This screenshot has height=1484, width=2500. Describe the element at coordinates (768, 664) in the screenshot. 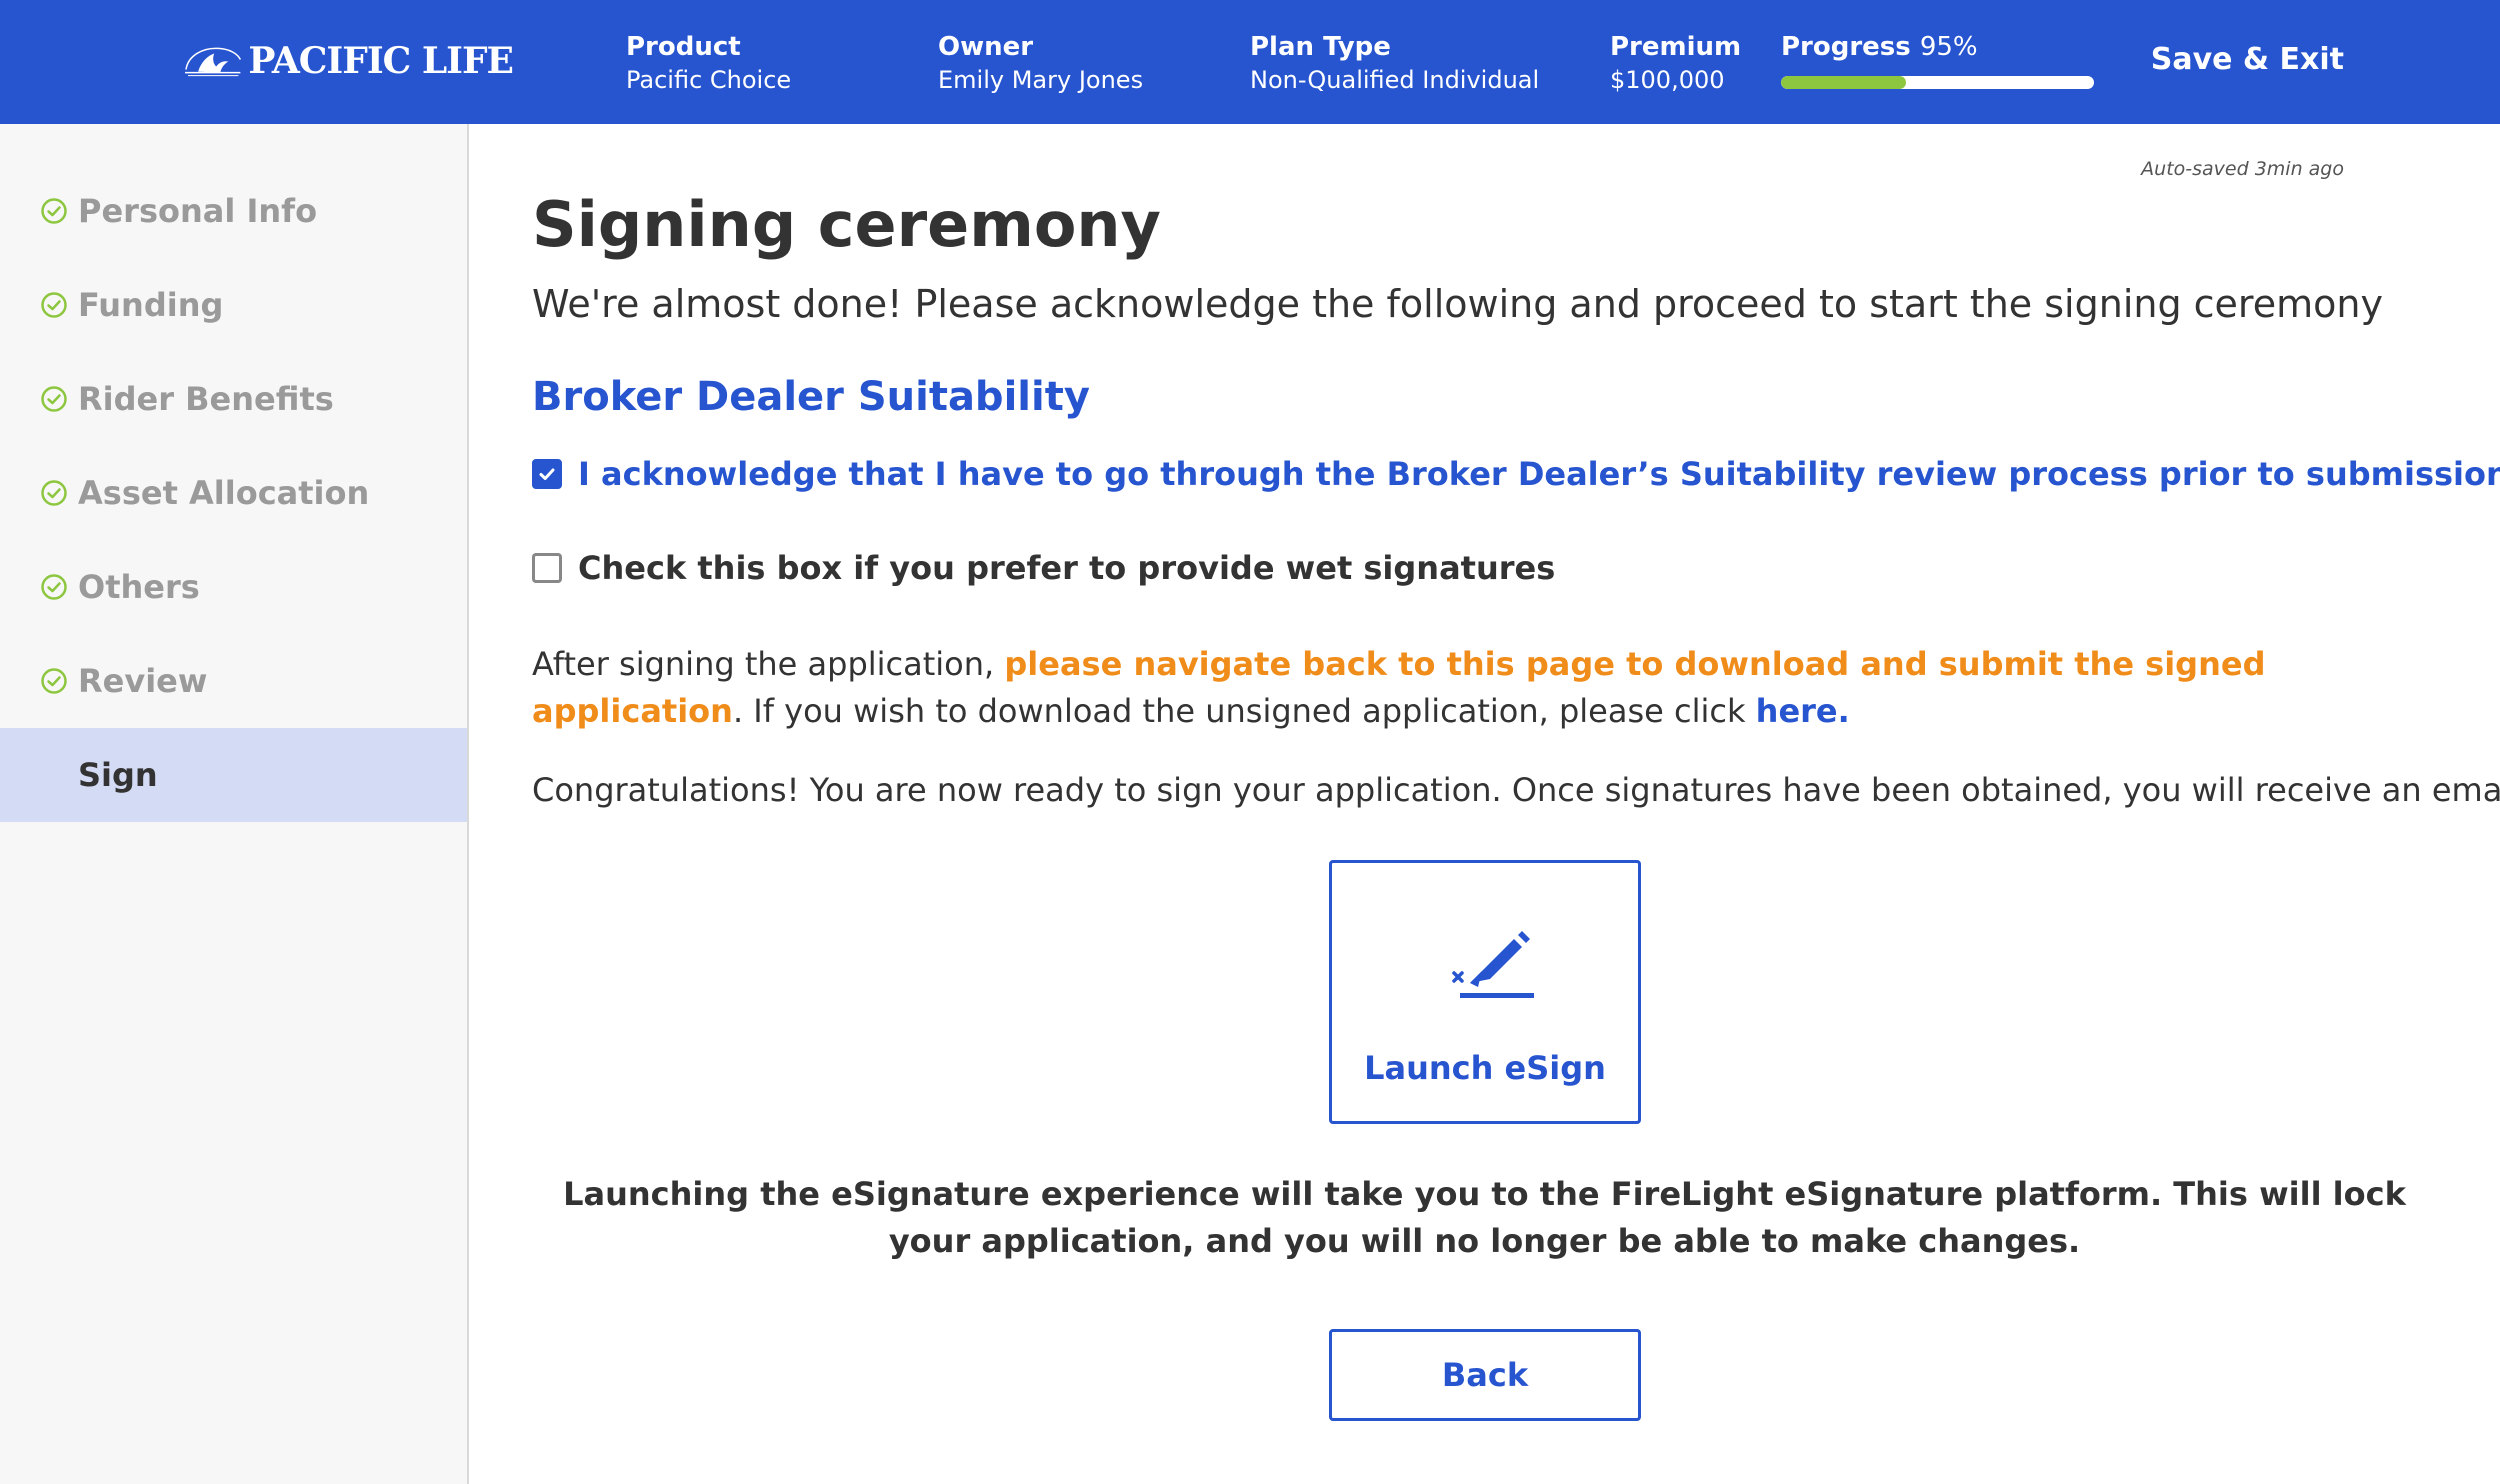

I see `note-prefix: After signing the application,` at that location.